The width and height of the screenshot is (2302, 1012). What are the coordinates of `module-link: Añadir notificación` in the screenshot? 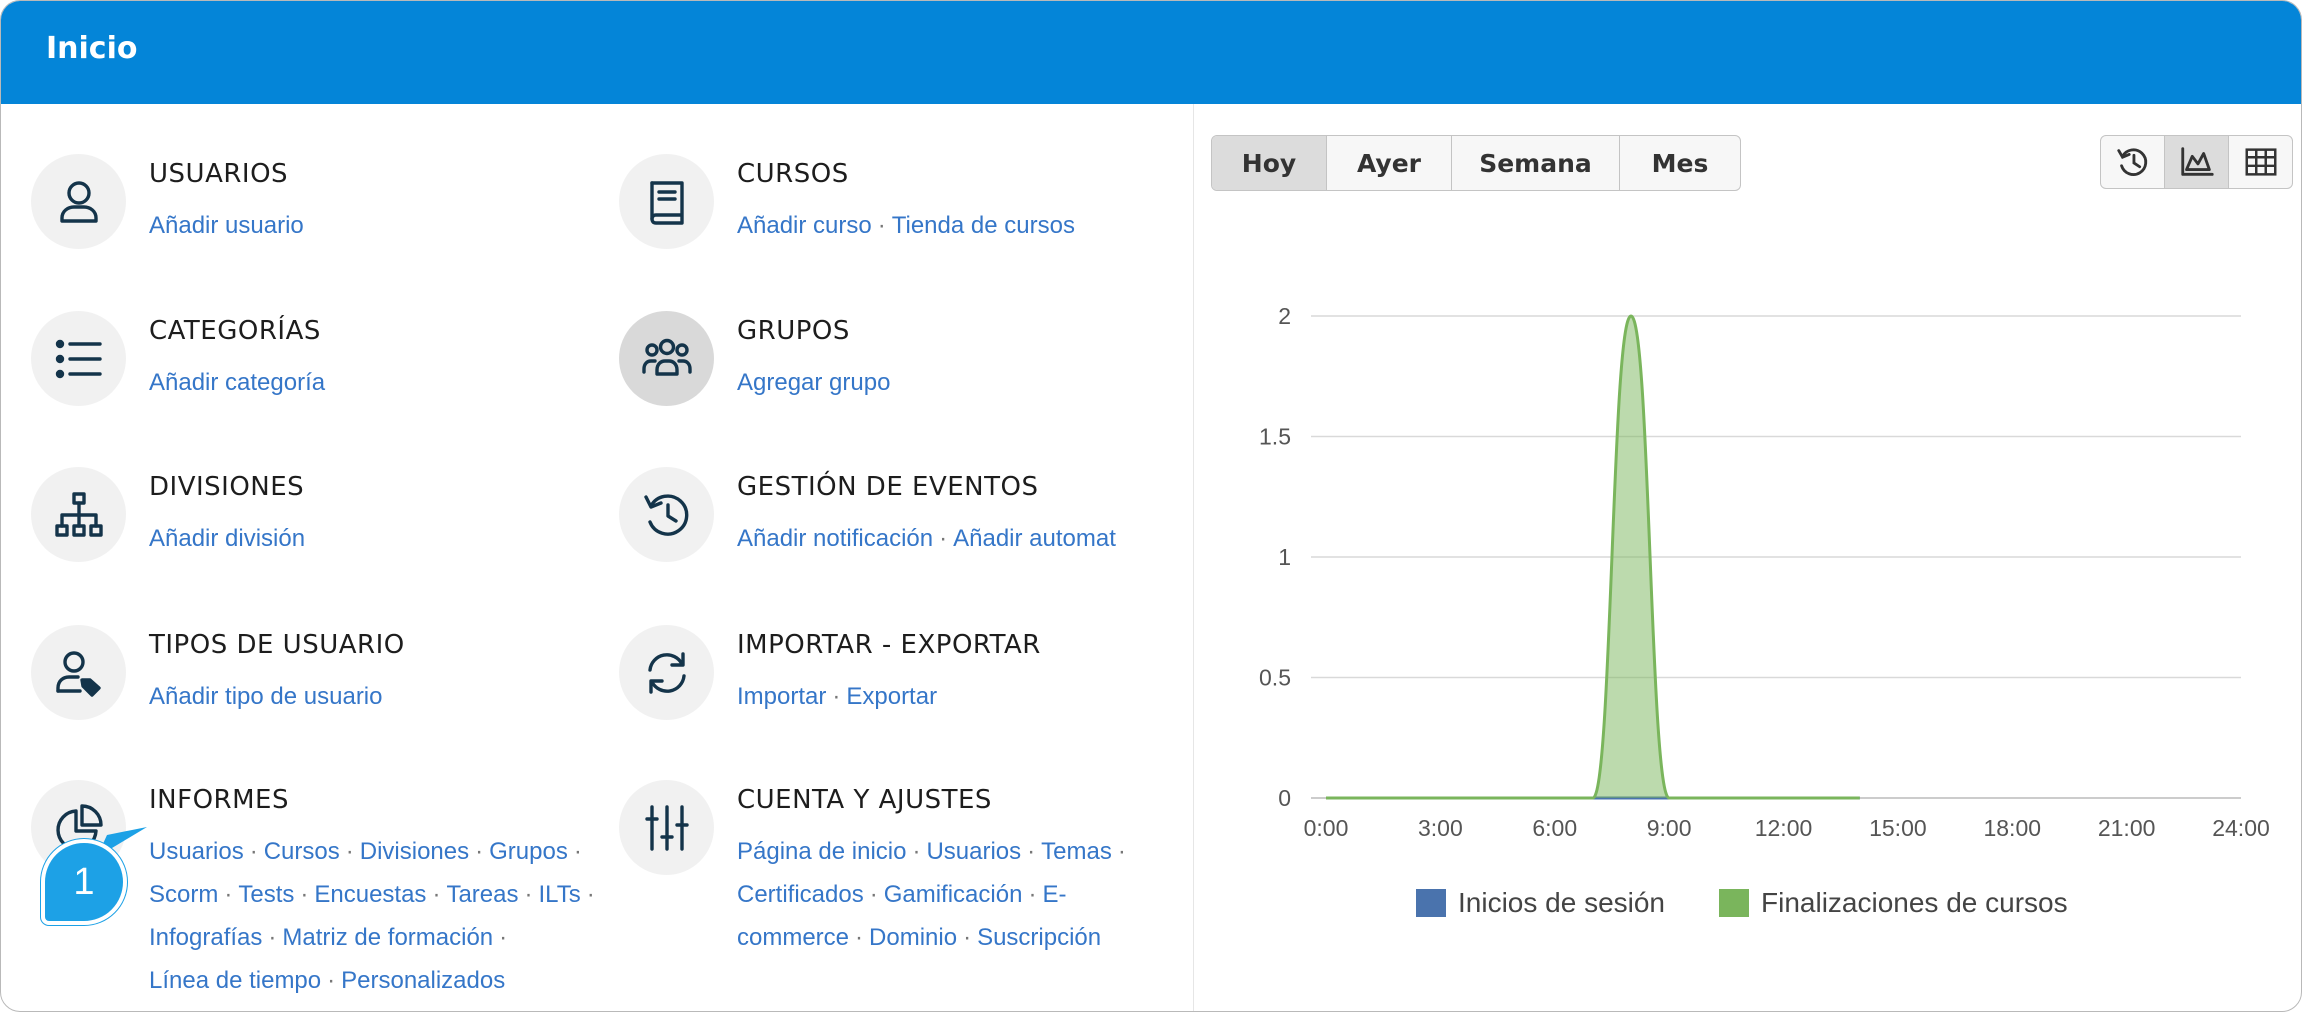 It's located at (835, 538).